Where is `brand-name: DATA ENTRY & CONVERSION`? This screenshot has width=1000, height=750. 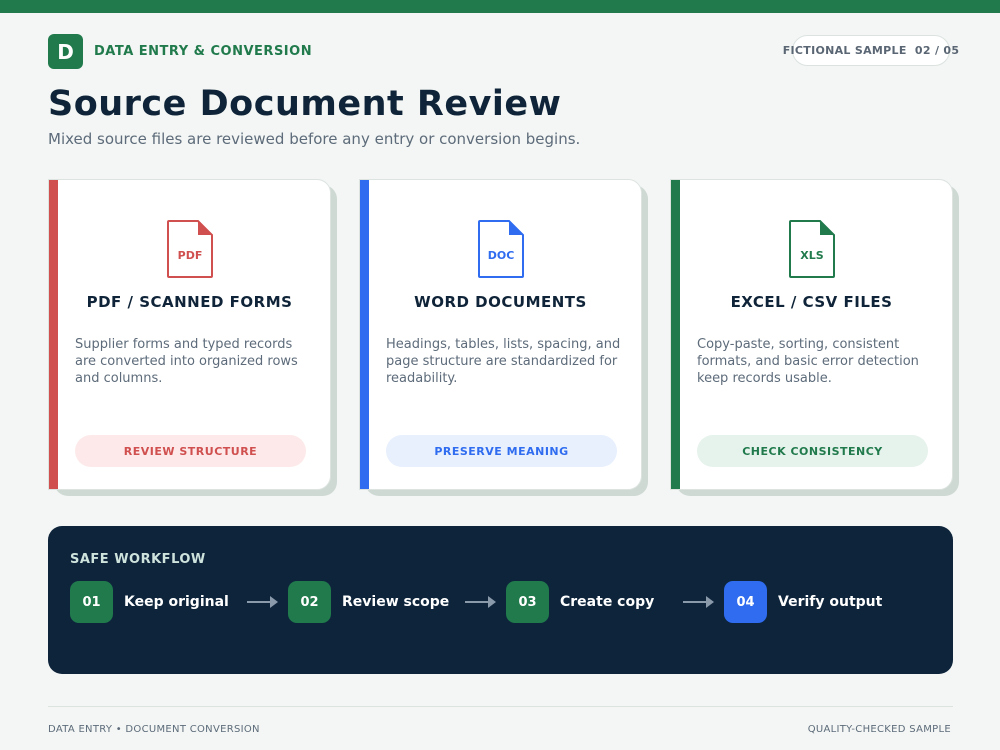 brand-name: DATA ENTRY & CONVERSION is located at coordinates (203, 51).